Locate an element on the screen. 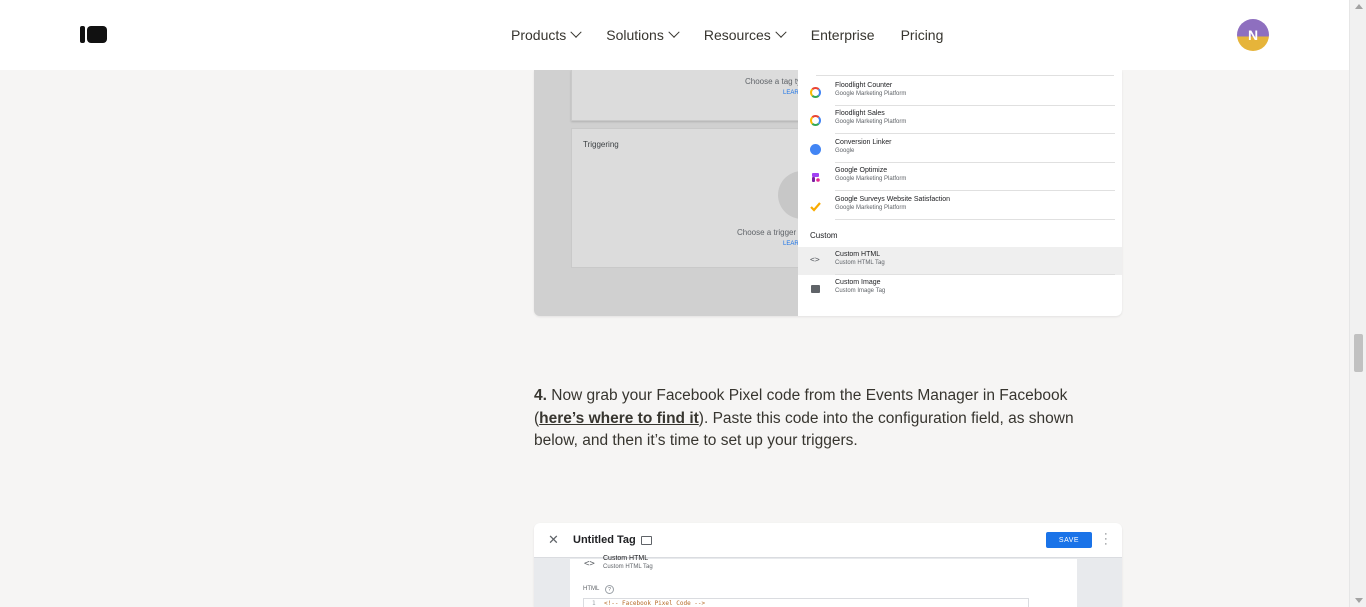  nav-enterprise: Enterprise is located at coordinates (843, 35).